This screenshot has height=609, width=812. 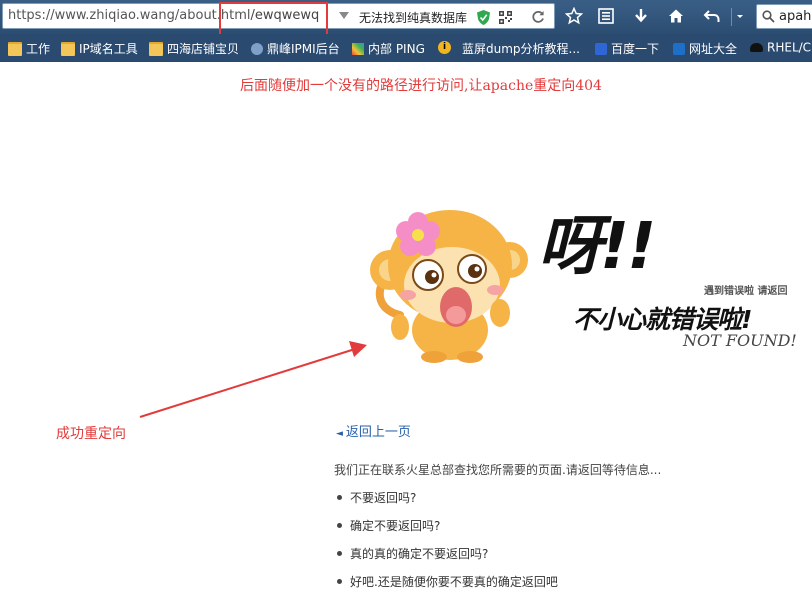 I want to click on bookmark-ping: 内部 PING, so click(x=388, y=49).